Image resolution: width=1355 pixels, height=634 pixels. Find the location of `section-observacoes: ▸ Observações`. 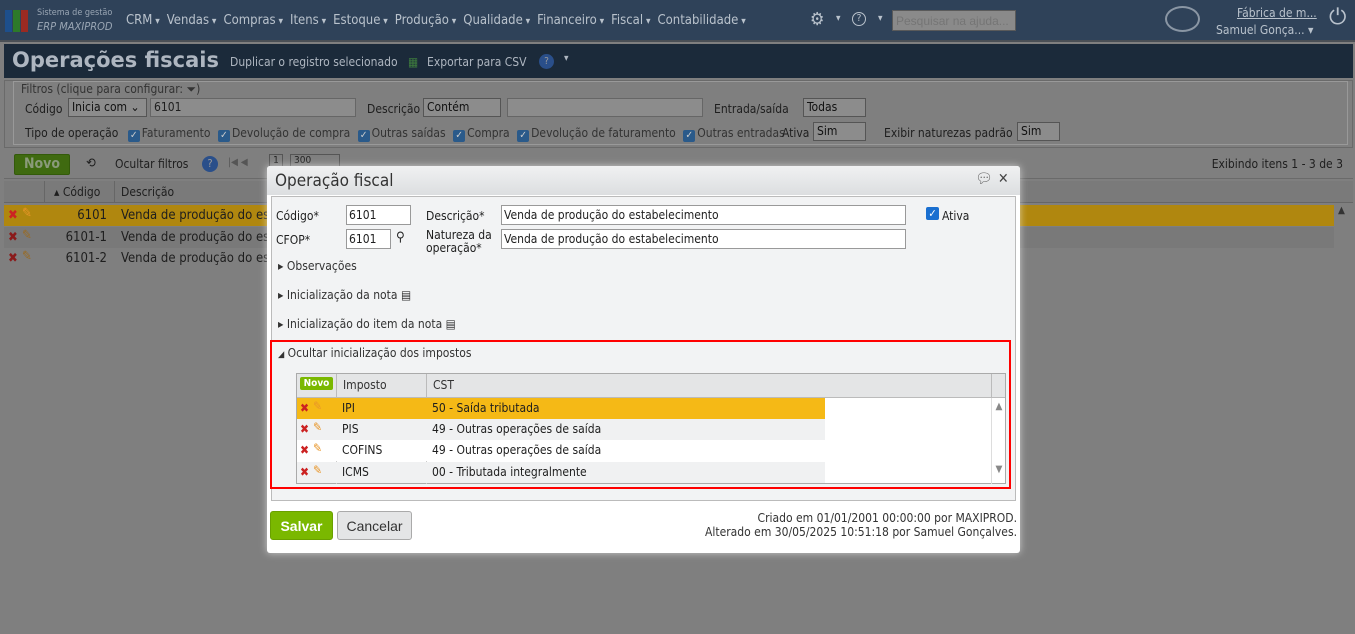

section-observacoes: ▸ Observações is located at coordinates (317, 266).